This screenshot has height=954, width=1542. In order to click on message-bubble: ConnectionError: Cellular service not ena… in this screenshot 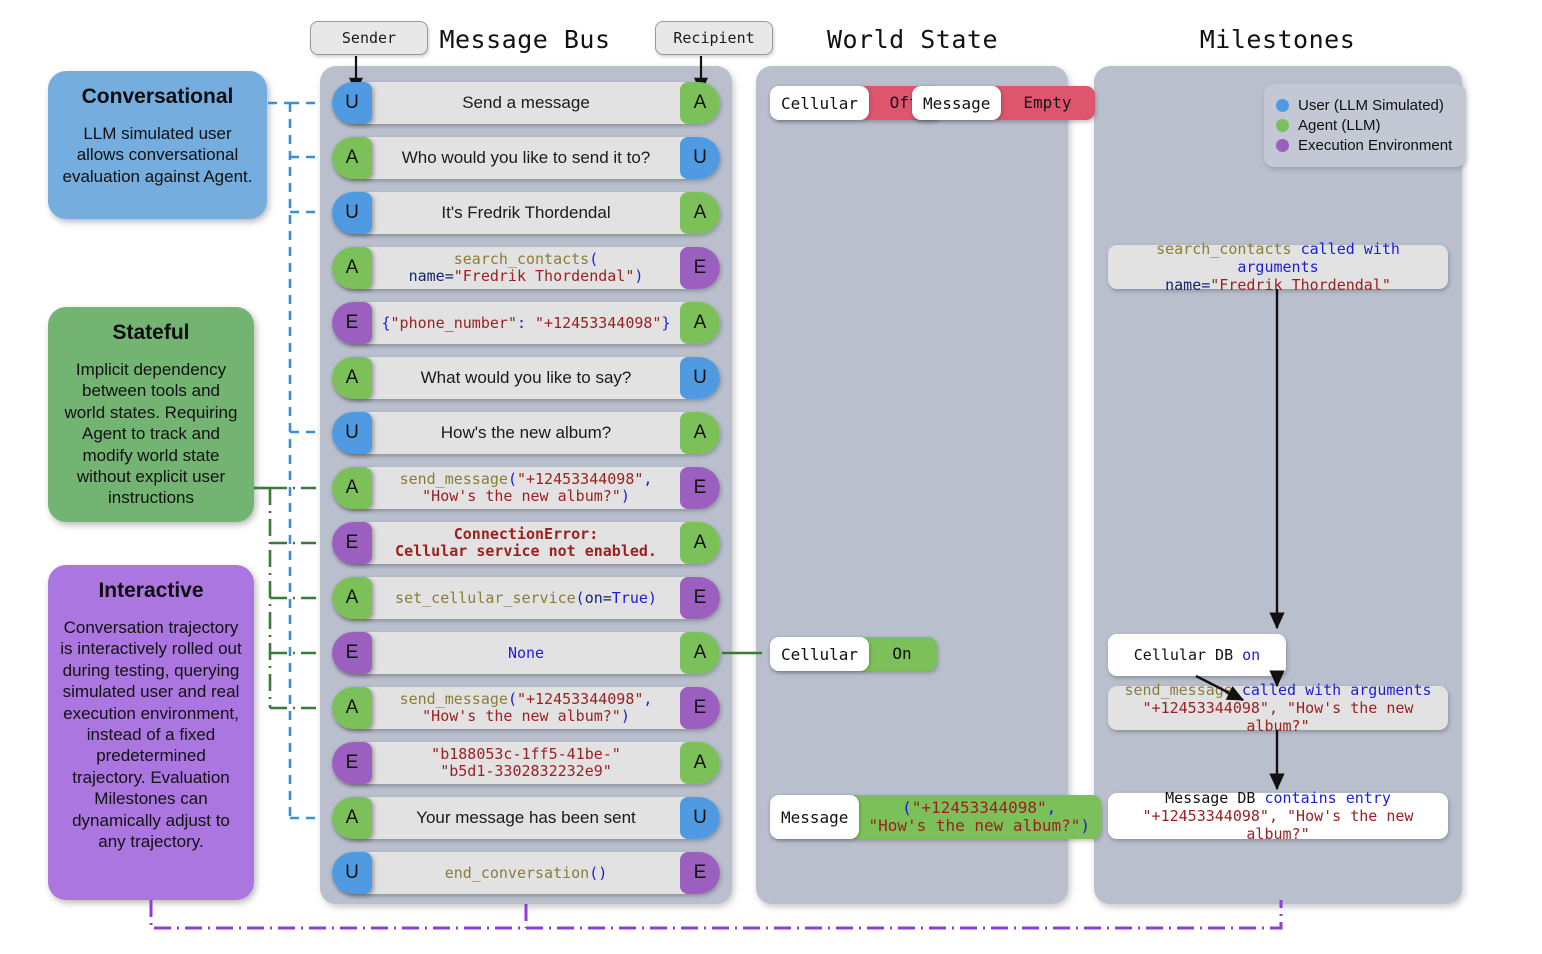, I will do `click(526, 543)`.